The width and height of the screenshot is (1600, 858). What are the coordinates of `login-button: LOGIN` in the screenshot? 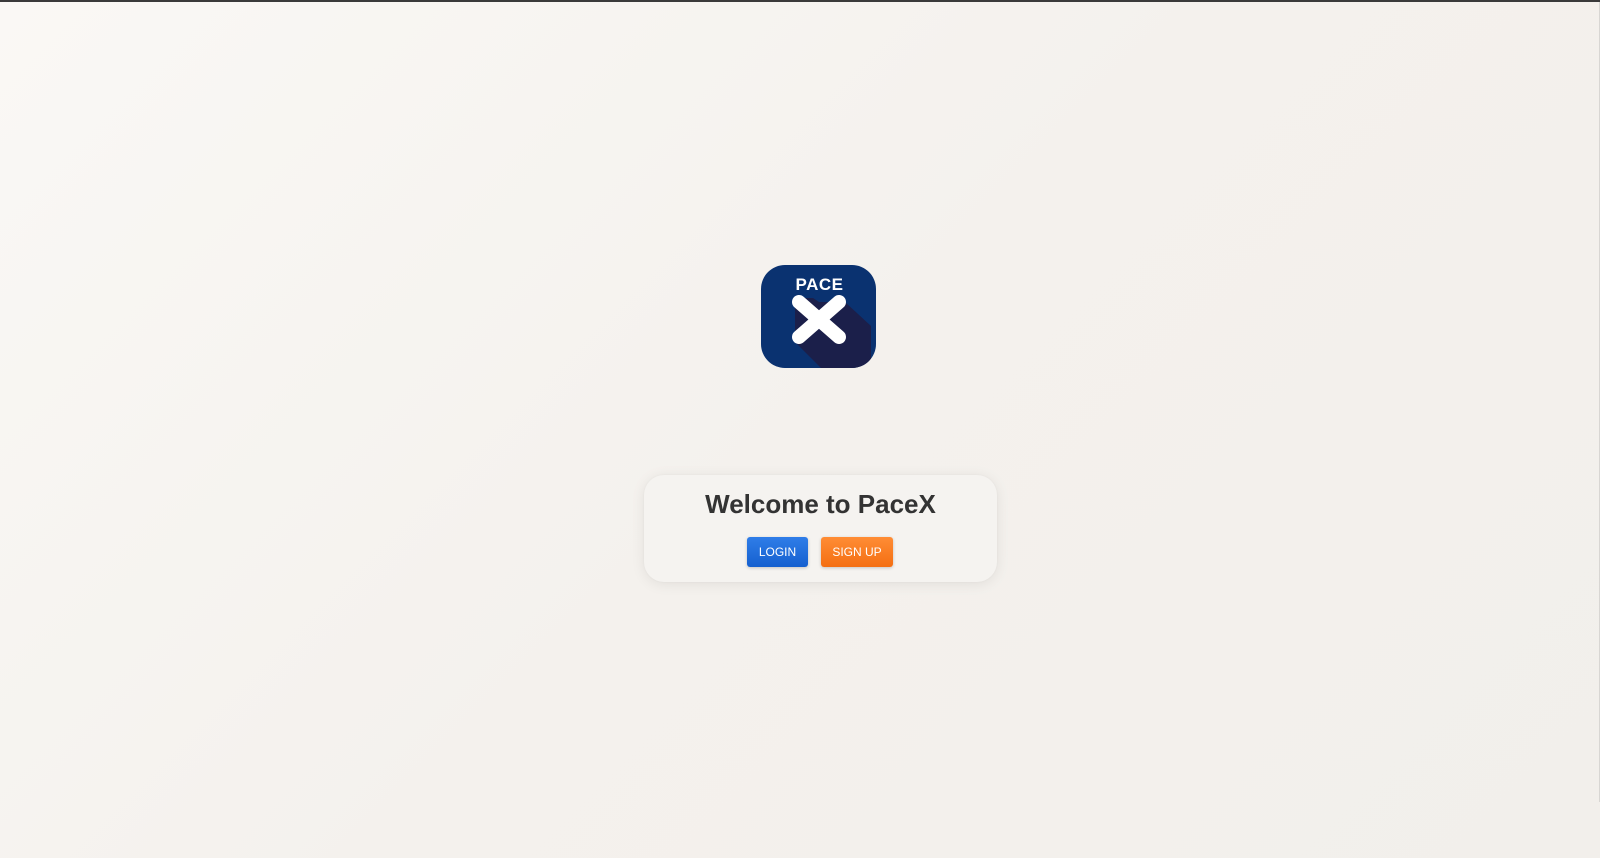 It's located at (777, 552).